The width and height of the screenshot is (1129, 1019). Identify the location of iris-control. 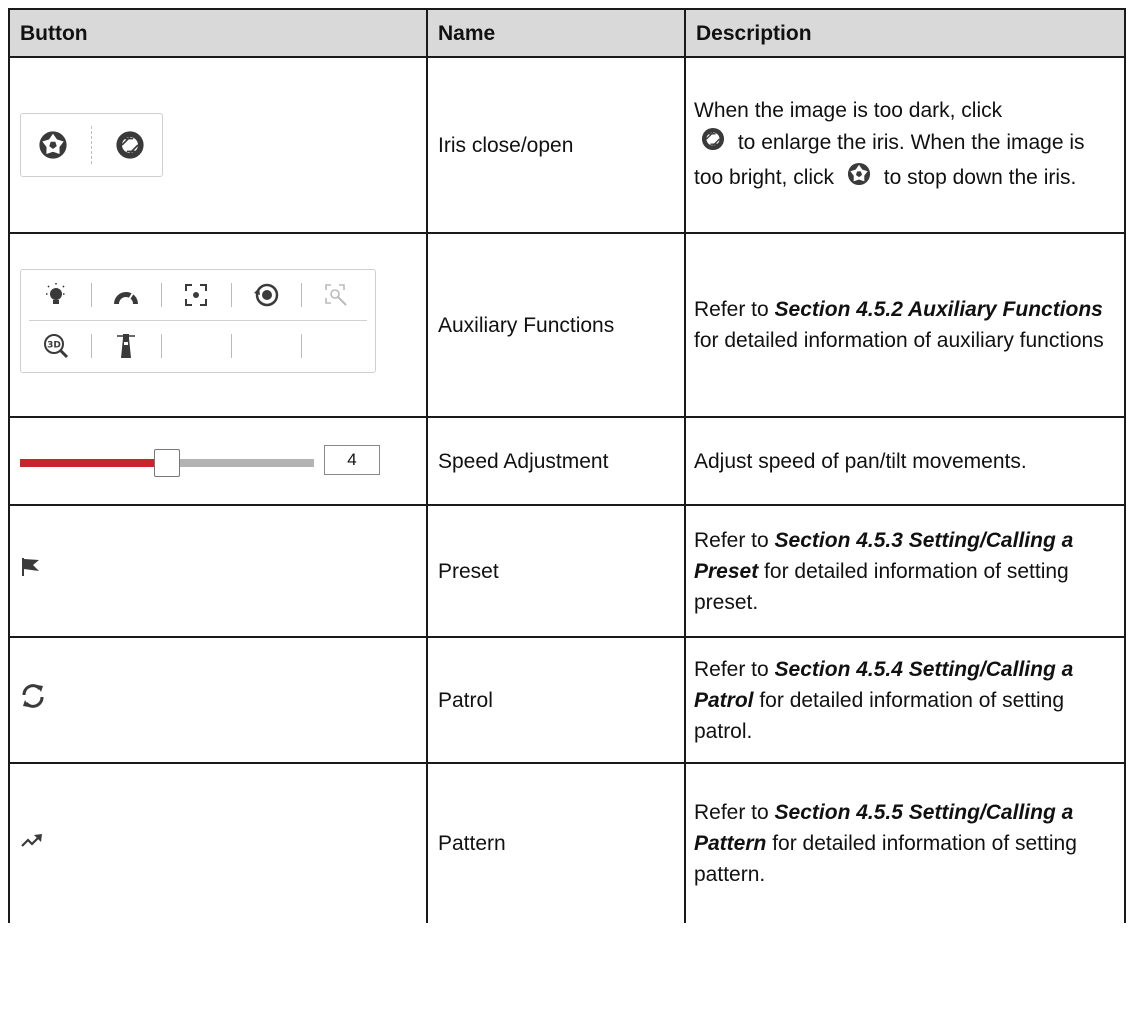
(91, 145).